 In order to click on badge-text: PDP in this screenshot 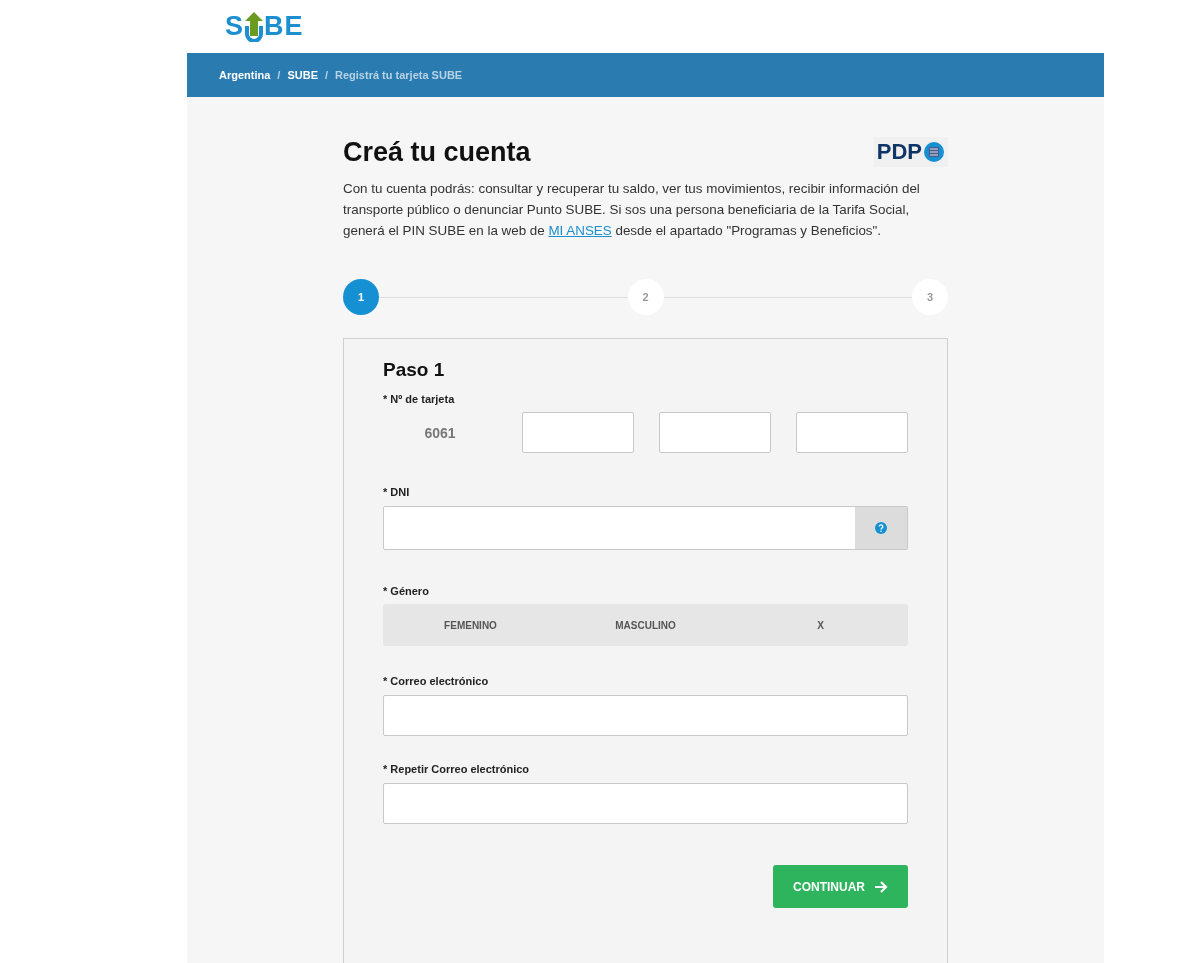, I will do `click(899, 152)`.